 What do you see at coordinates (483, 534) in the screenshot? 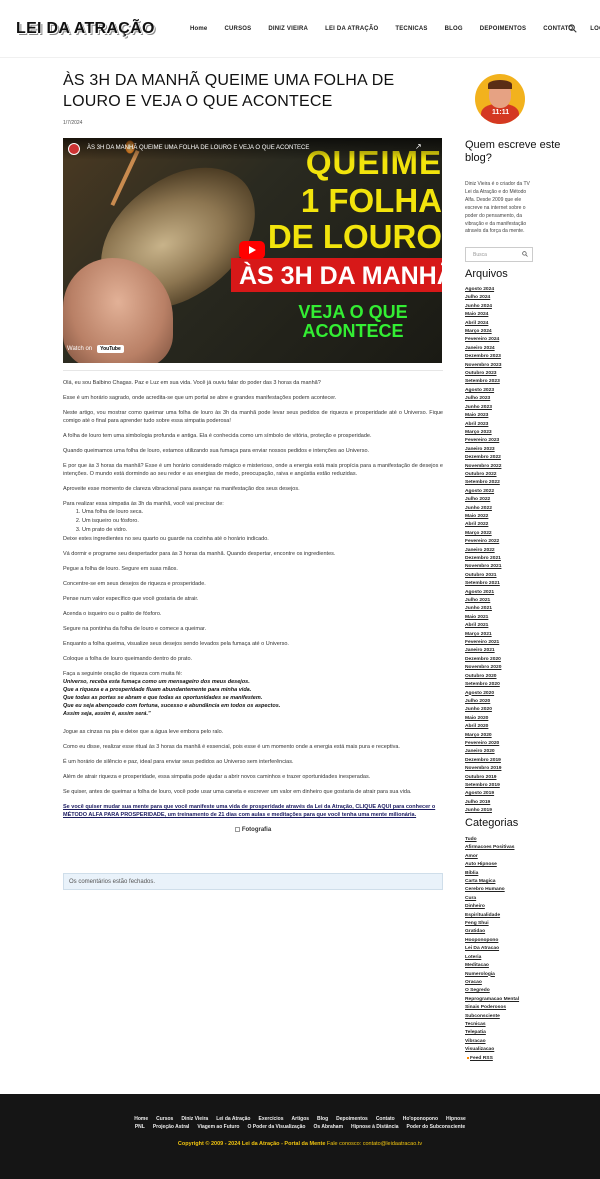
I see `archive-link: Março 2022` at bounding box center [483, 534].